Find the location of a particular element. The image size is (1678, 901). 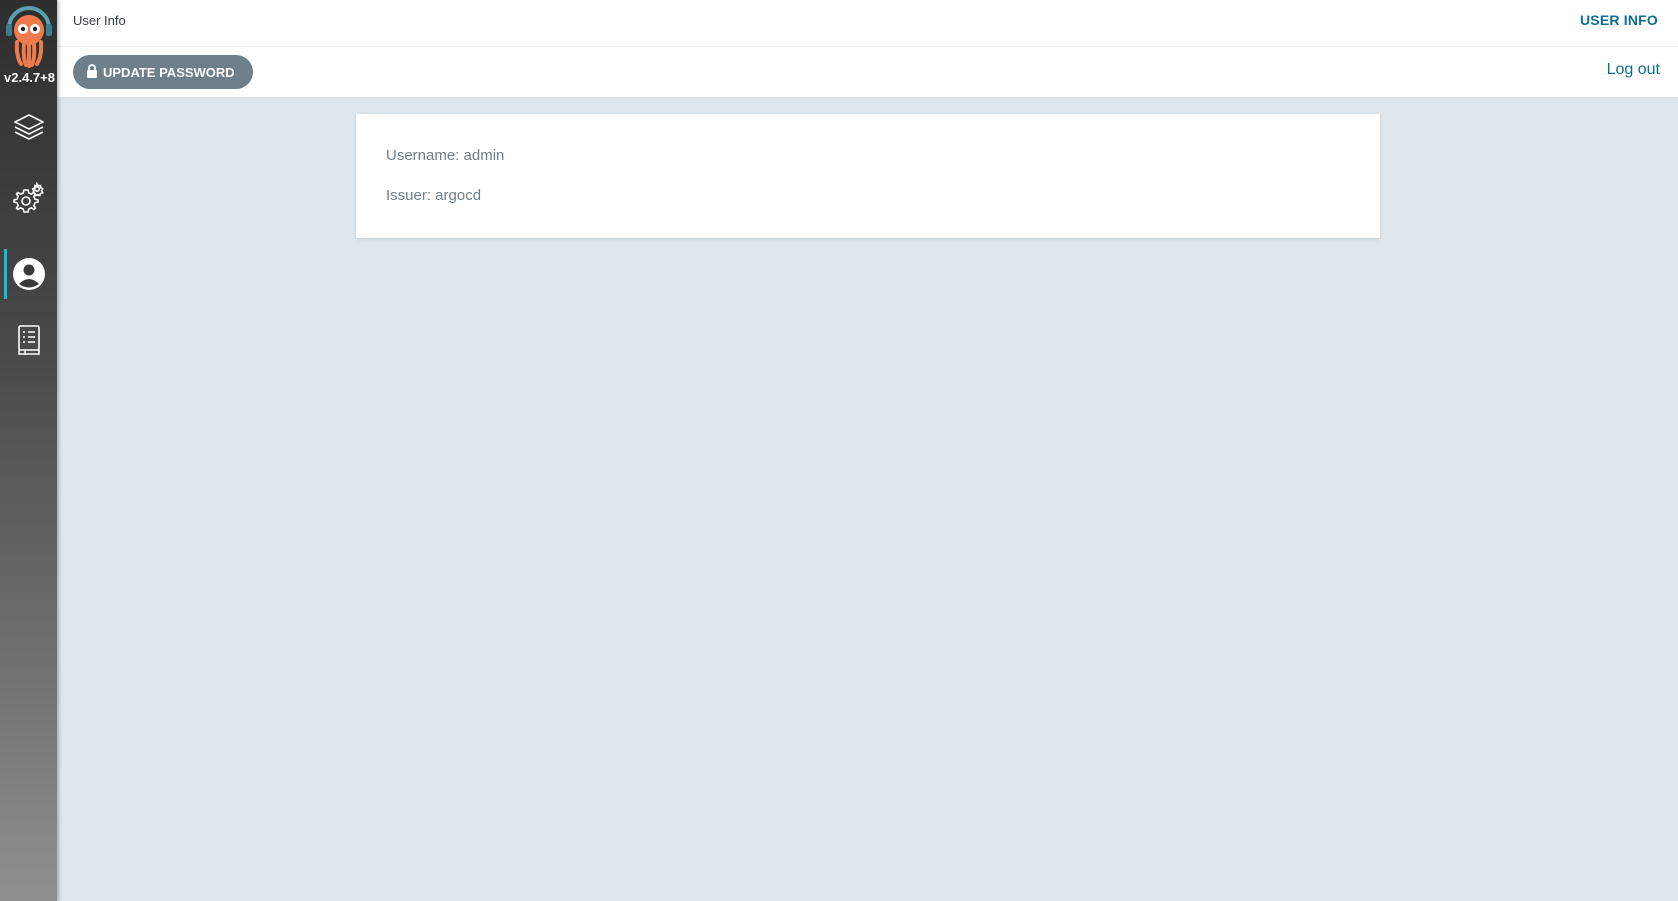

version-label: v2.4.7+8 is located at coordinates (29, 77).